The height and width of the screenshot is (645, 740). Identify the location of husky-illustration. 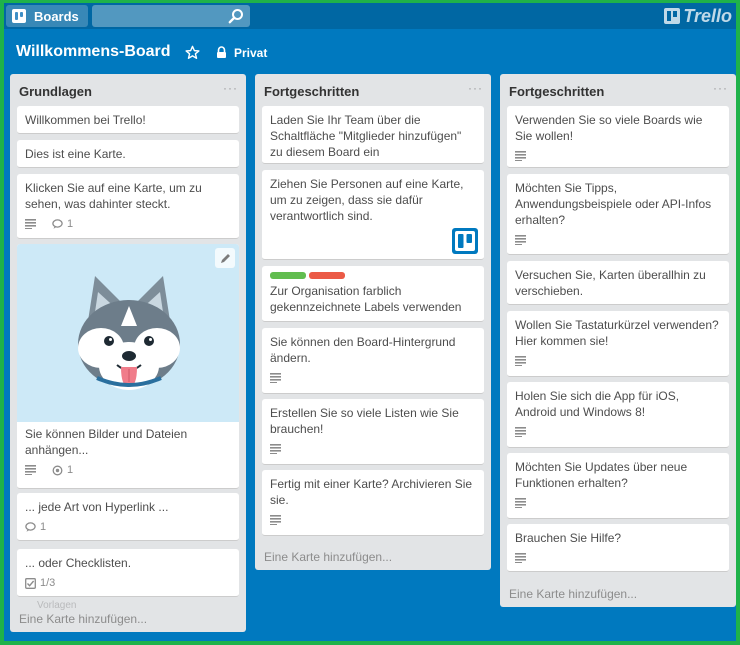
(129, 333).